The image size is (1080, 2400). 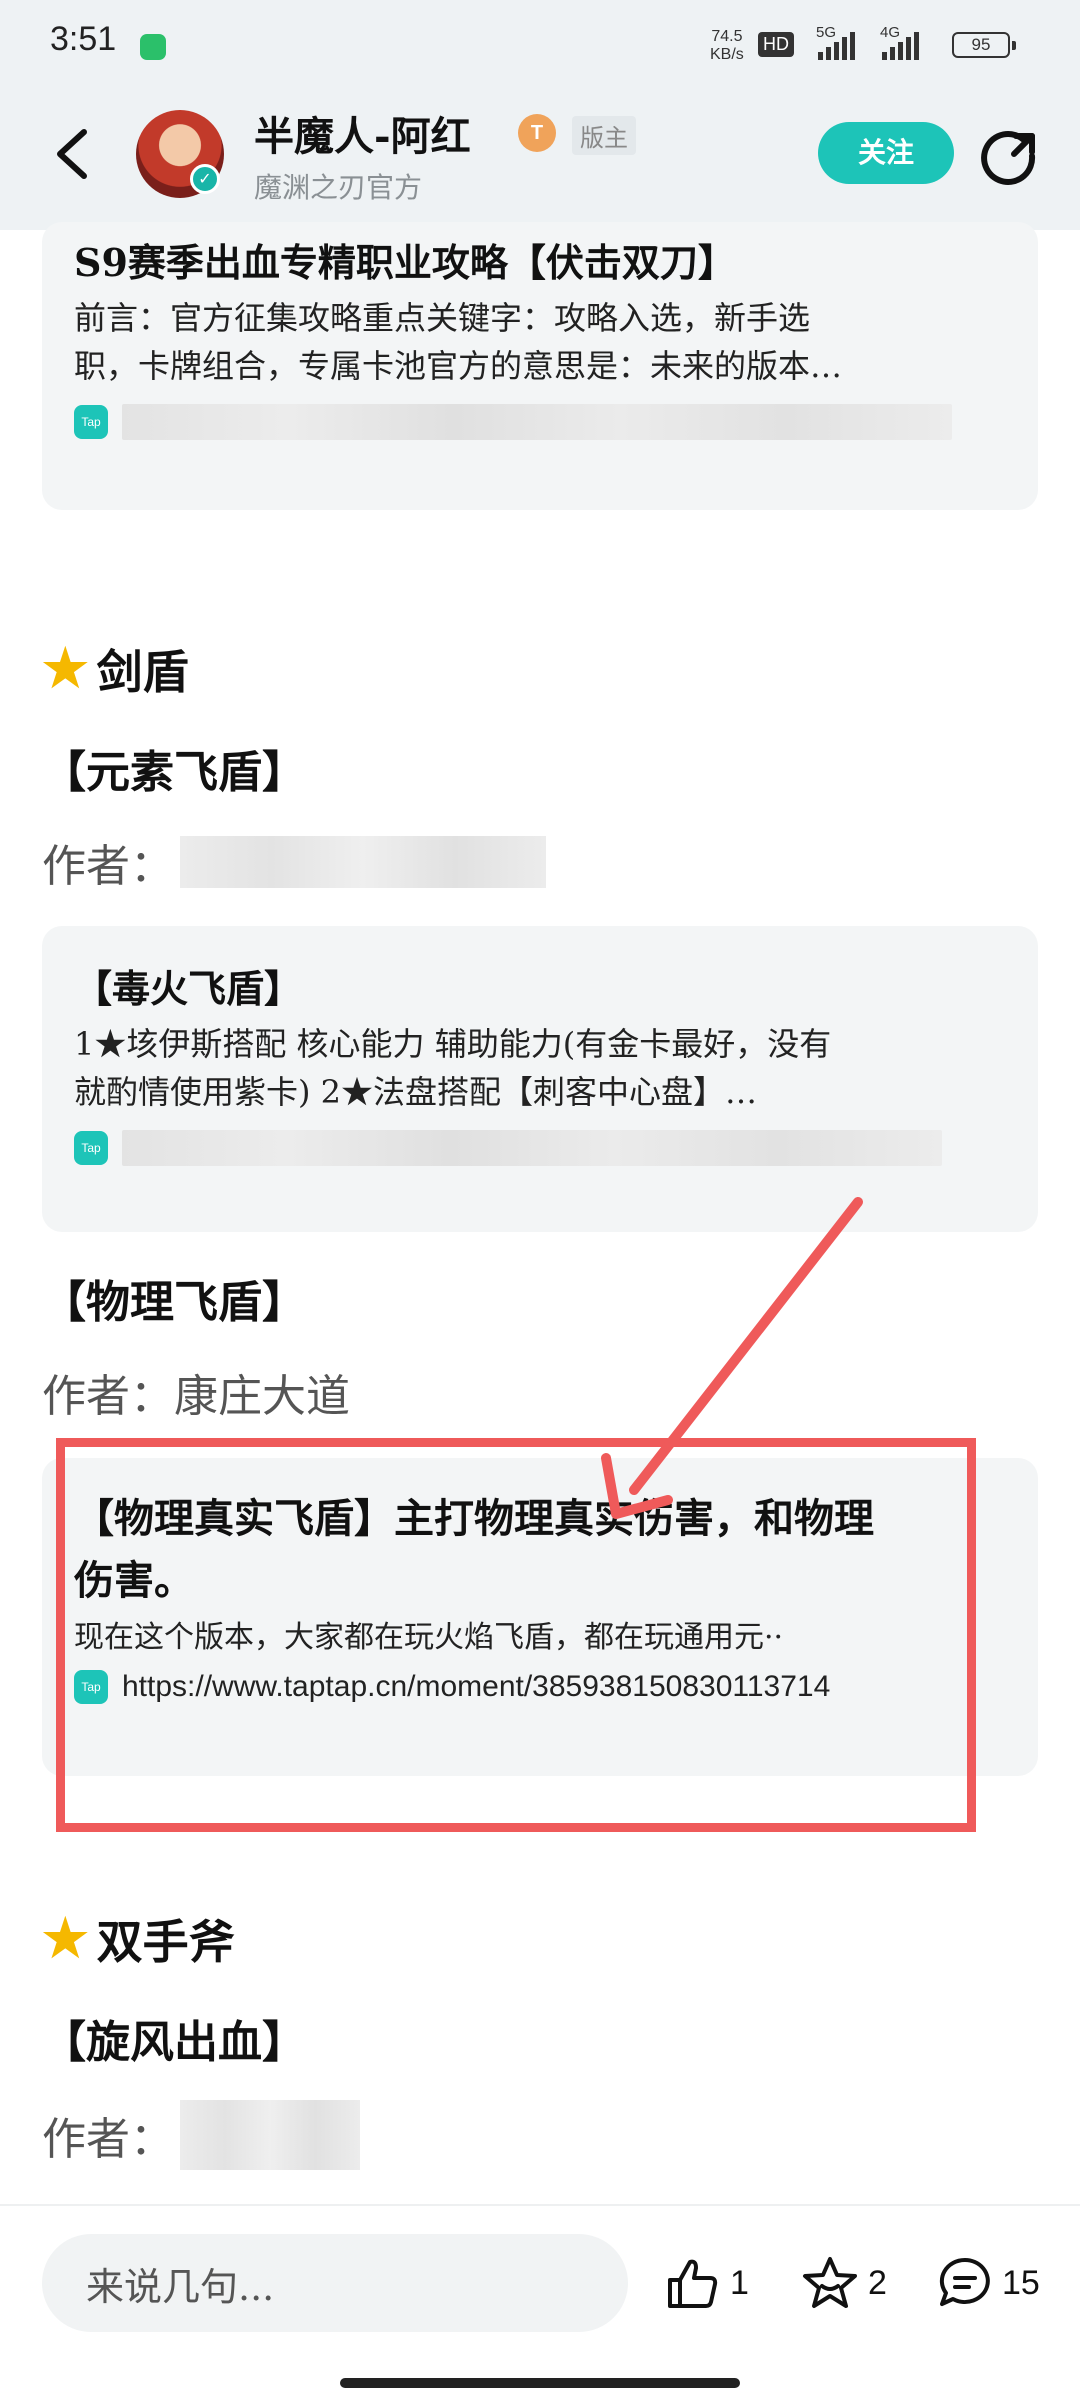 What do you see at coordinates (540, 2383) in the screenshot?
I see `home-indicator` at bounding box center [540, 2383].